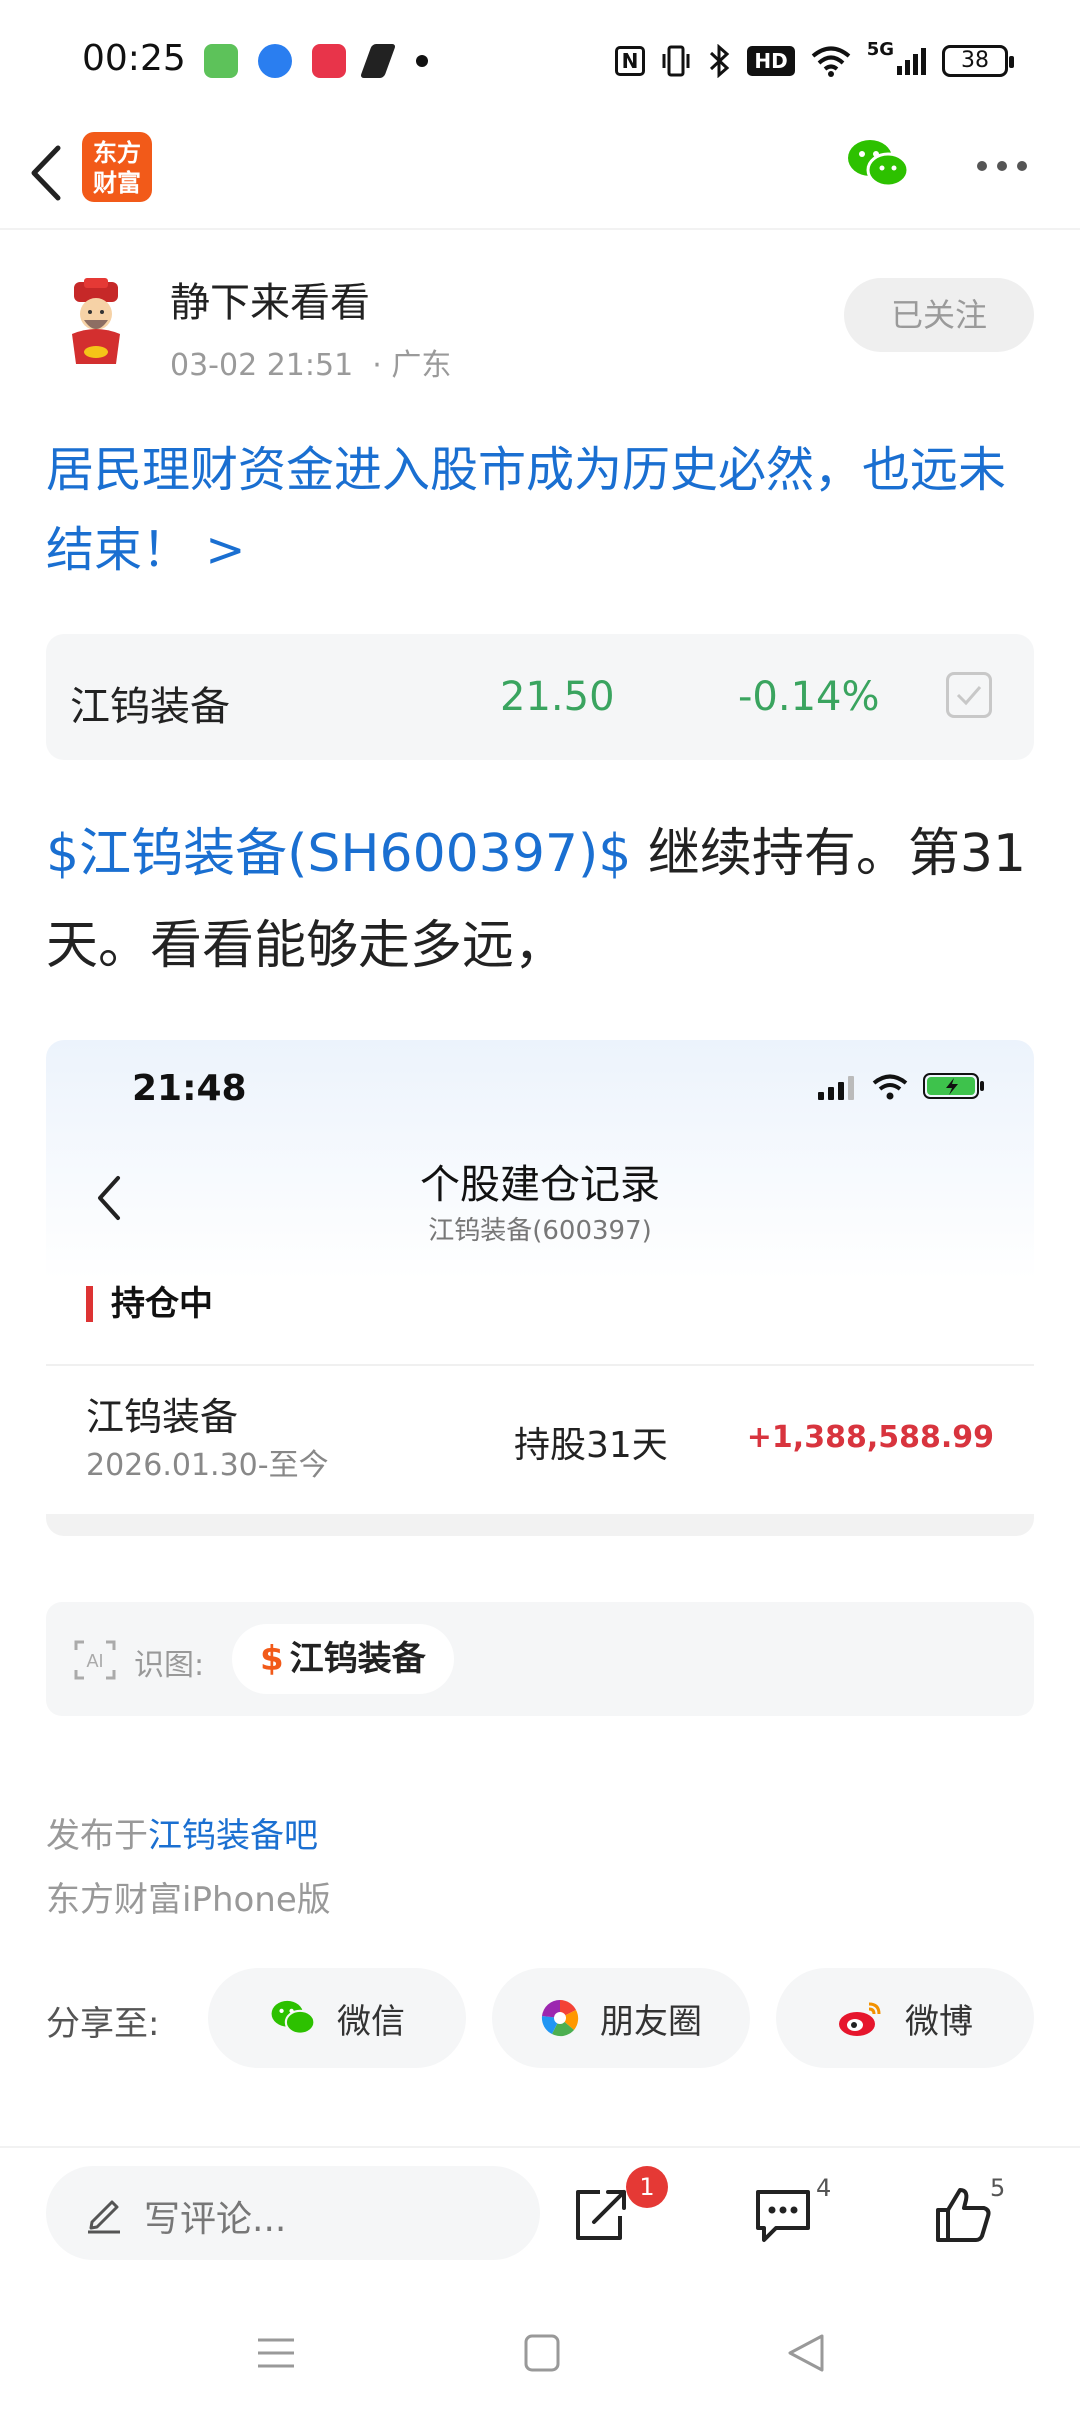  I want to click on stock-tag-link: $江钨装备(SH600397)$, so click(338, 854).